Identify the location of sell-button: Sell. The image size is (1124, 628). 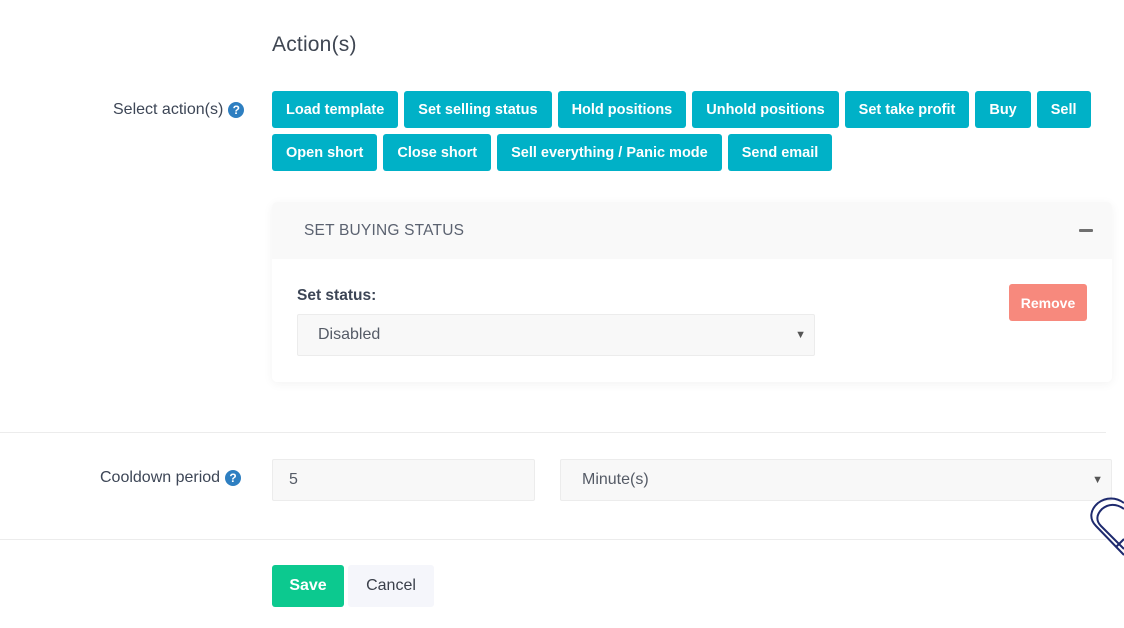
(1063, 109).